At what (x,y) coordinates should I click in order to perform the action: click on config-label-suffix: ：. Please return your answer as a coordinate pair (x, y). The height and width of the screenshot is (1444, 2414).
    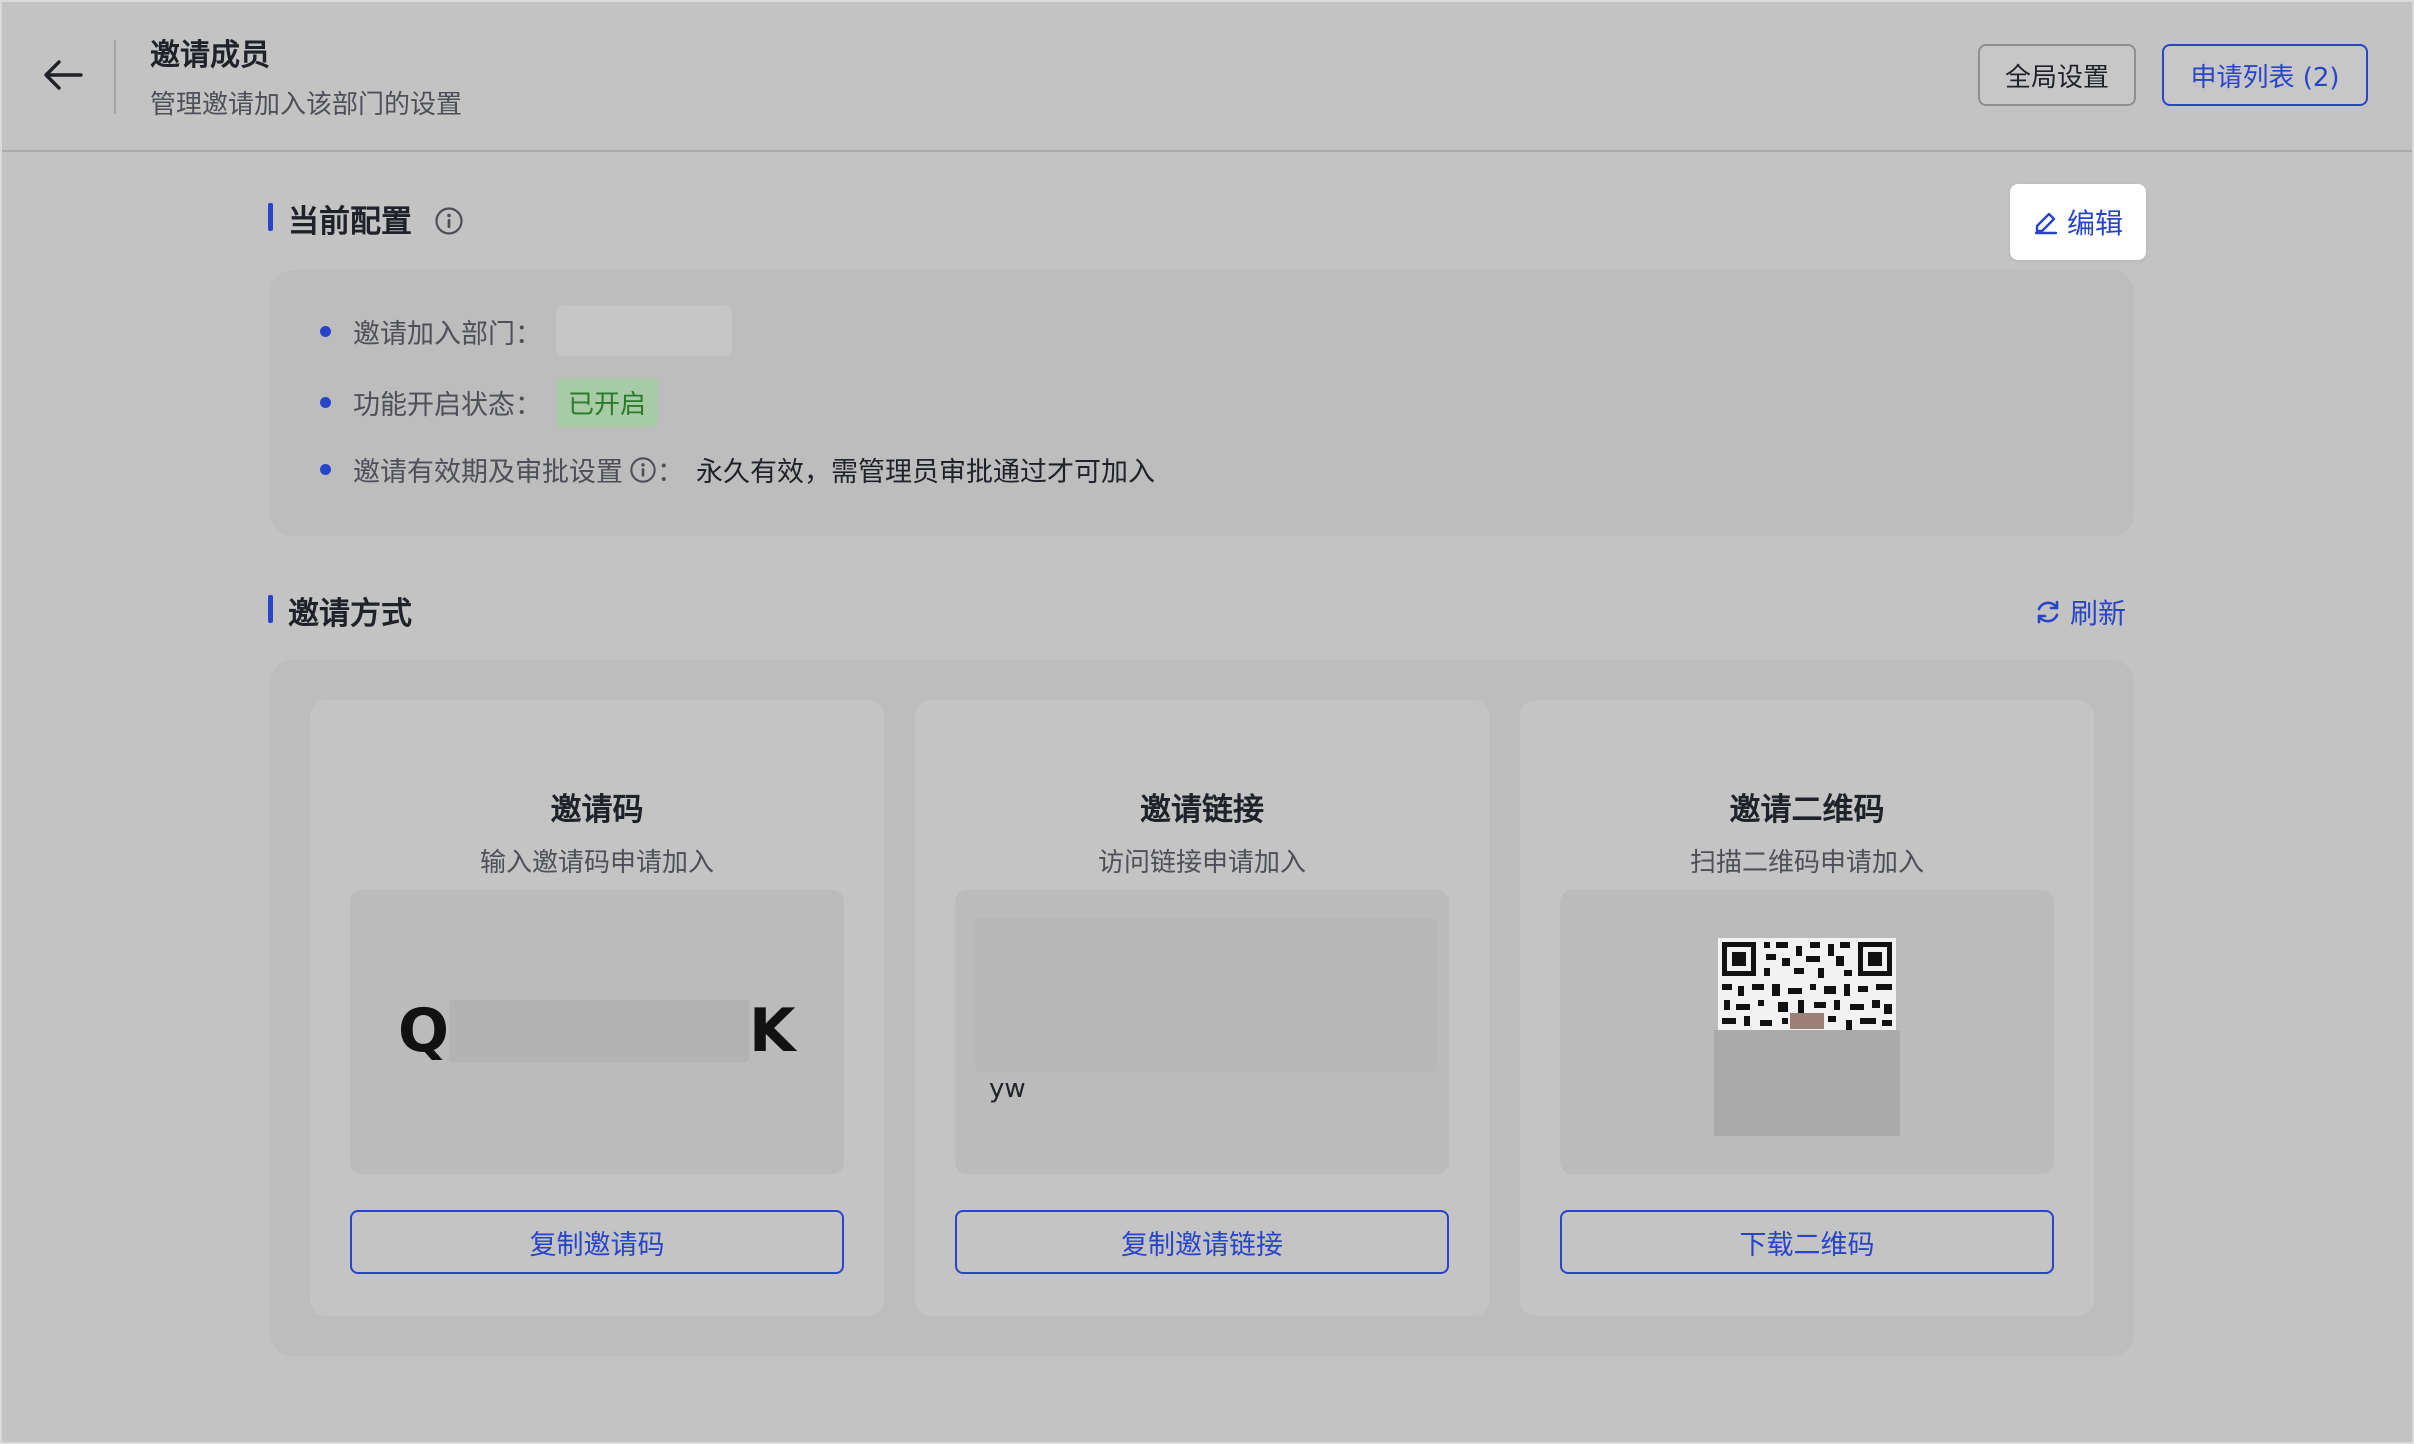
    Looking at the image, I should click on (670, 472).